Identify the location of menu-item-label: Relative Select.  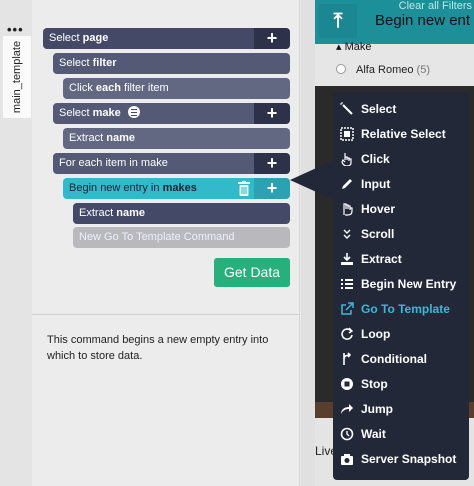
(403, 134).